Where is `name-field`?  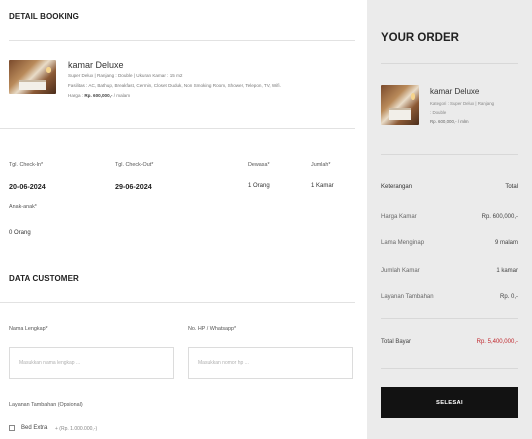
name-field is located at coordinates (91, 363).